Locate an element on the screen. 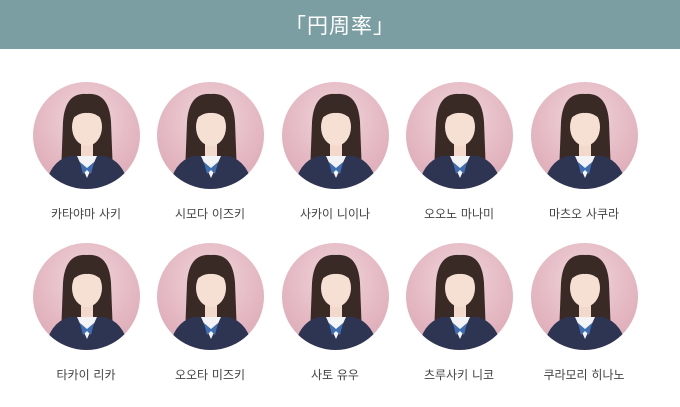 This screenshot has height=407, width=680. member-card: 사카이 니이나 is located at coordinates (335, 157).